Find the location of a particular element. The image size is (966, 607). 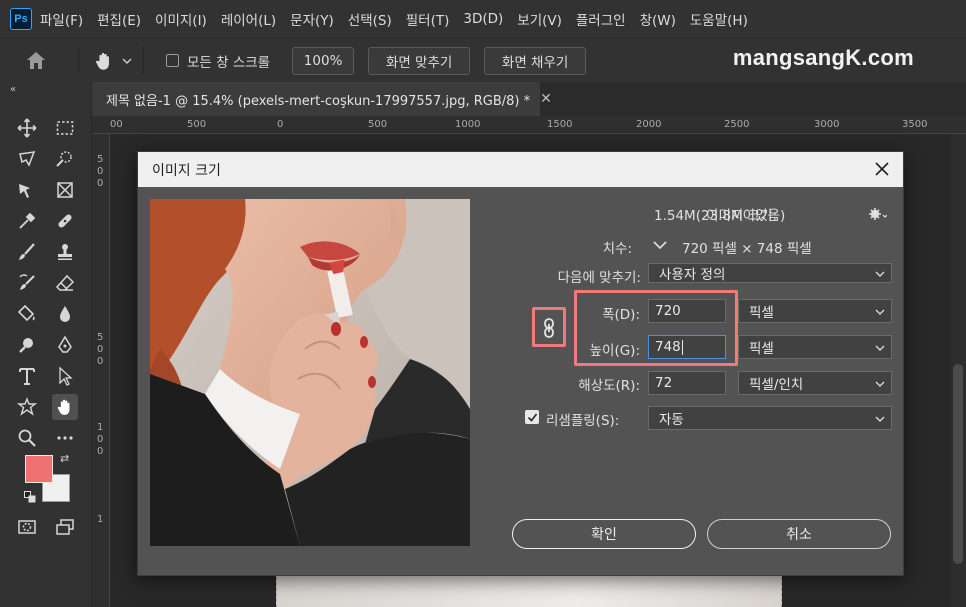

height-input: 748 is located at coordinates (687, 347).